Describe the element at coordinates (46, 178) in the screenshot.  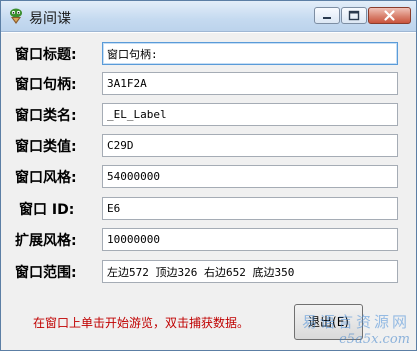
I see `window-style-label: 窗口风格:` at that location.